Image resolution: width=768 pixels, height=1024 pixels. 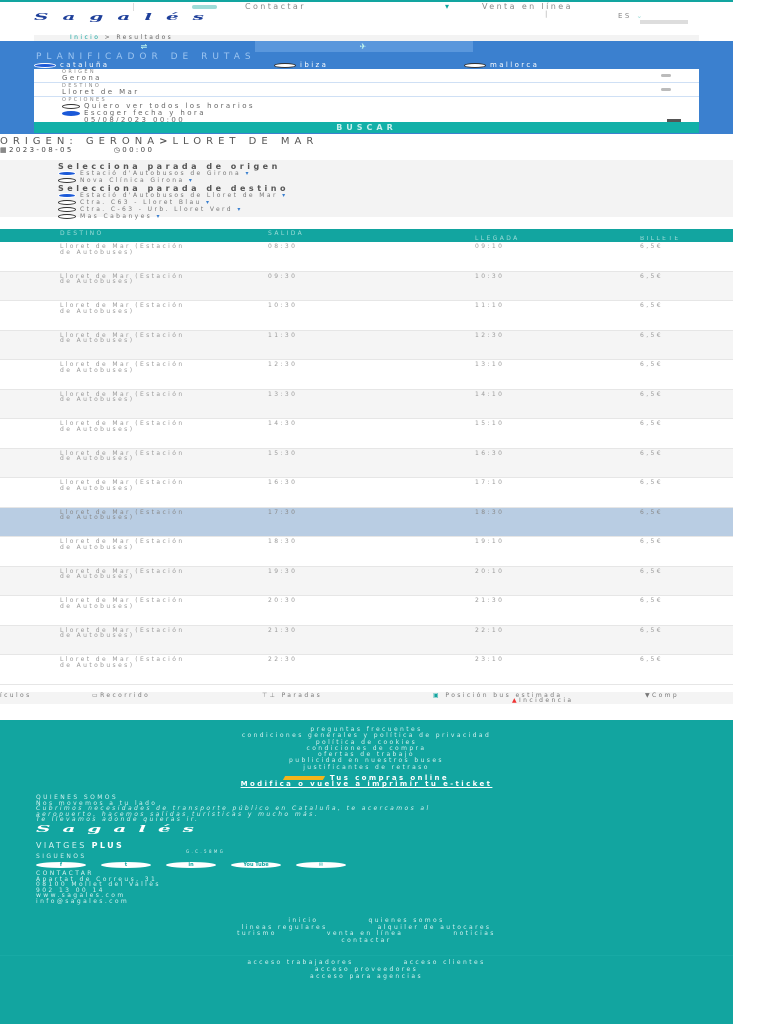 What do you see at coordinates (490, 600) in the screenshot?
I see `cell-llegada: 21:30` at bounding box center [490, 600].